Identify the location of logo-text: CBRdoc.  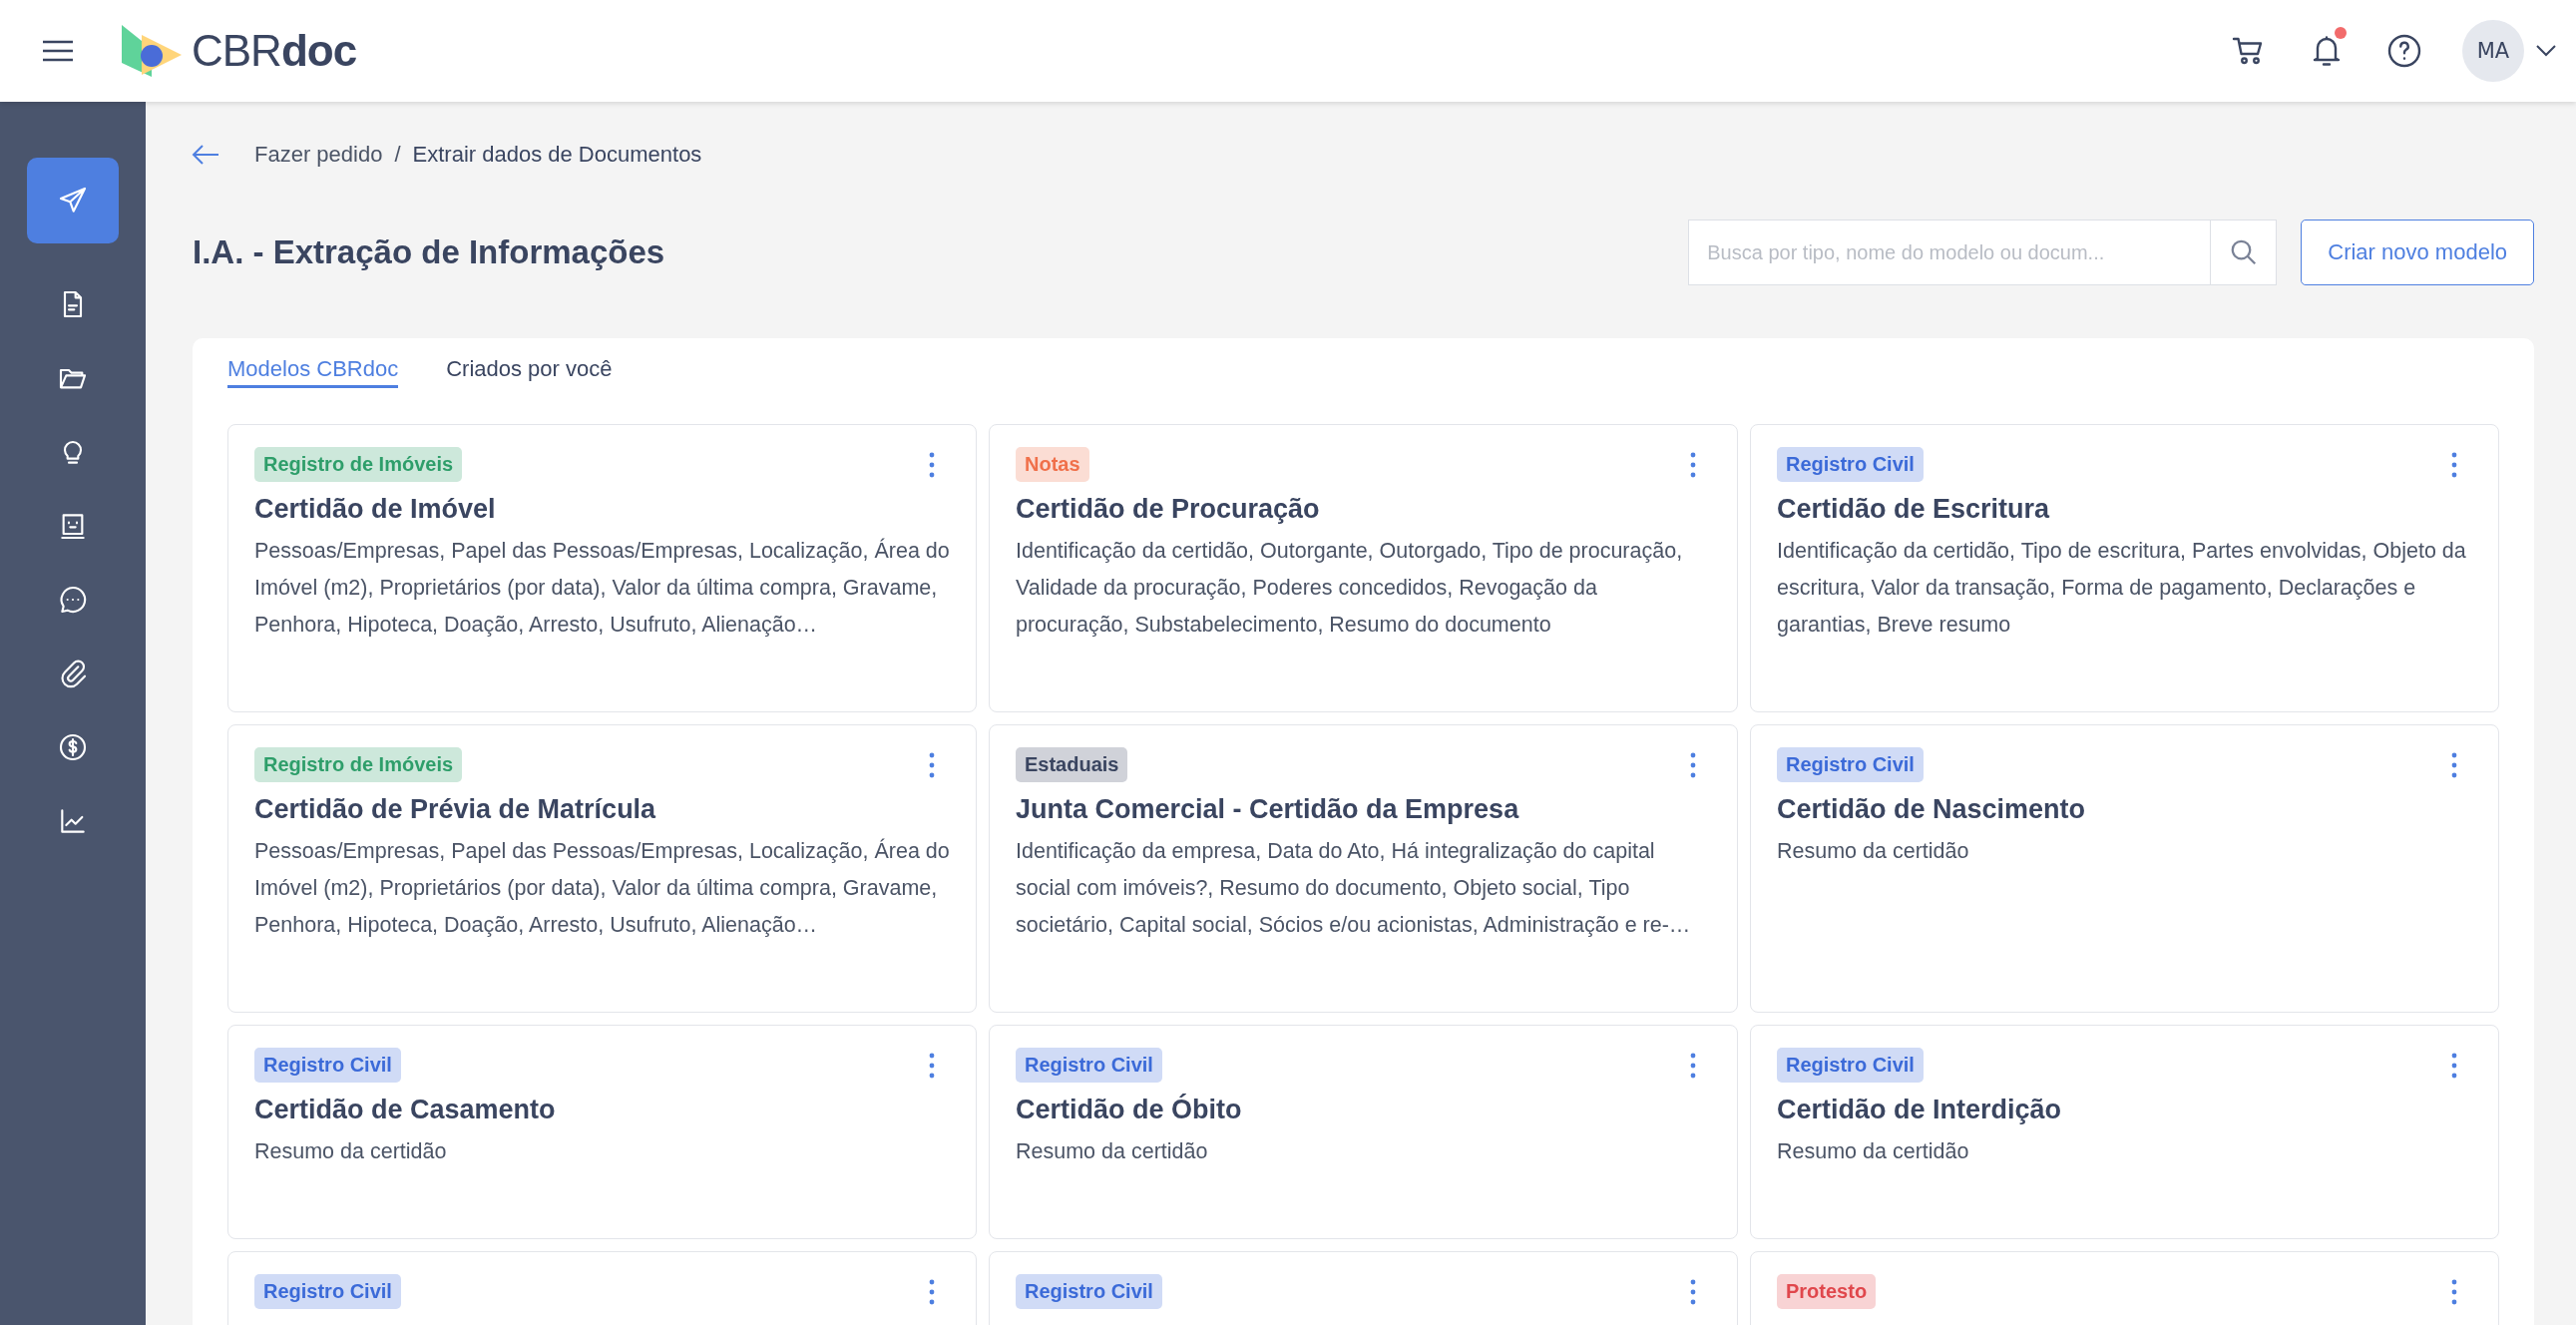
(274, 51).